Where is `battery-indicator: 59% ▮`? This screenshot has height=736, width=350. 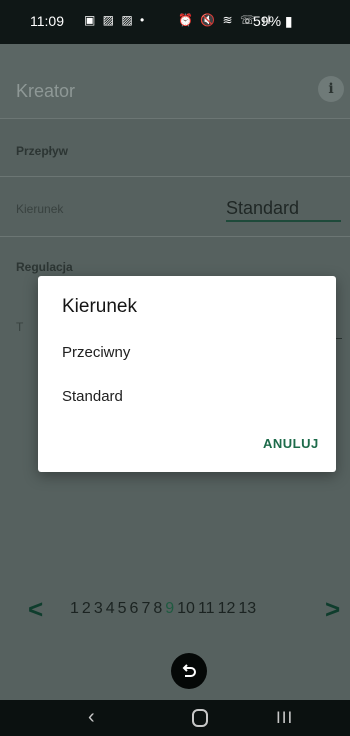 battery-indicator: 59% ▮ is located at coordinates (273, 21).